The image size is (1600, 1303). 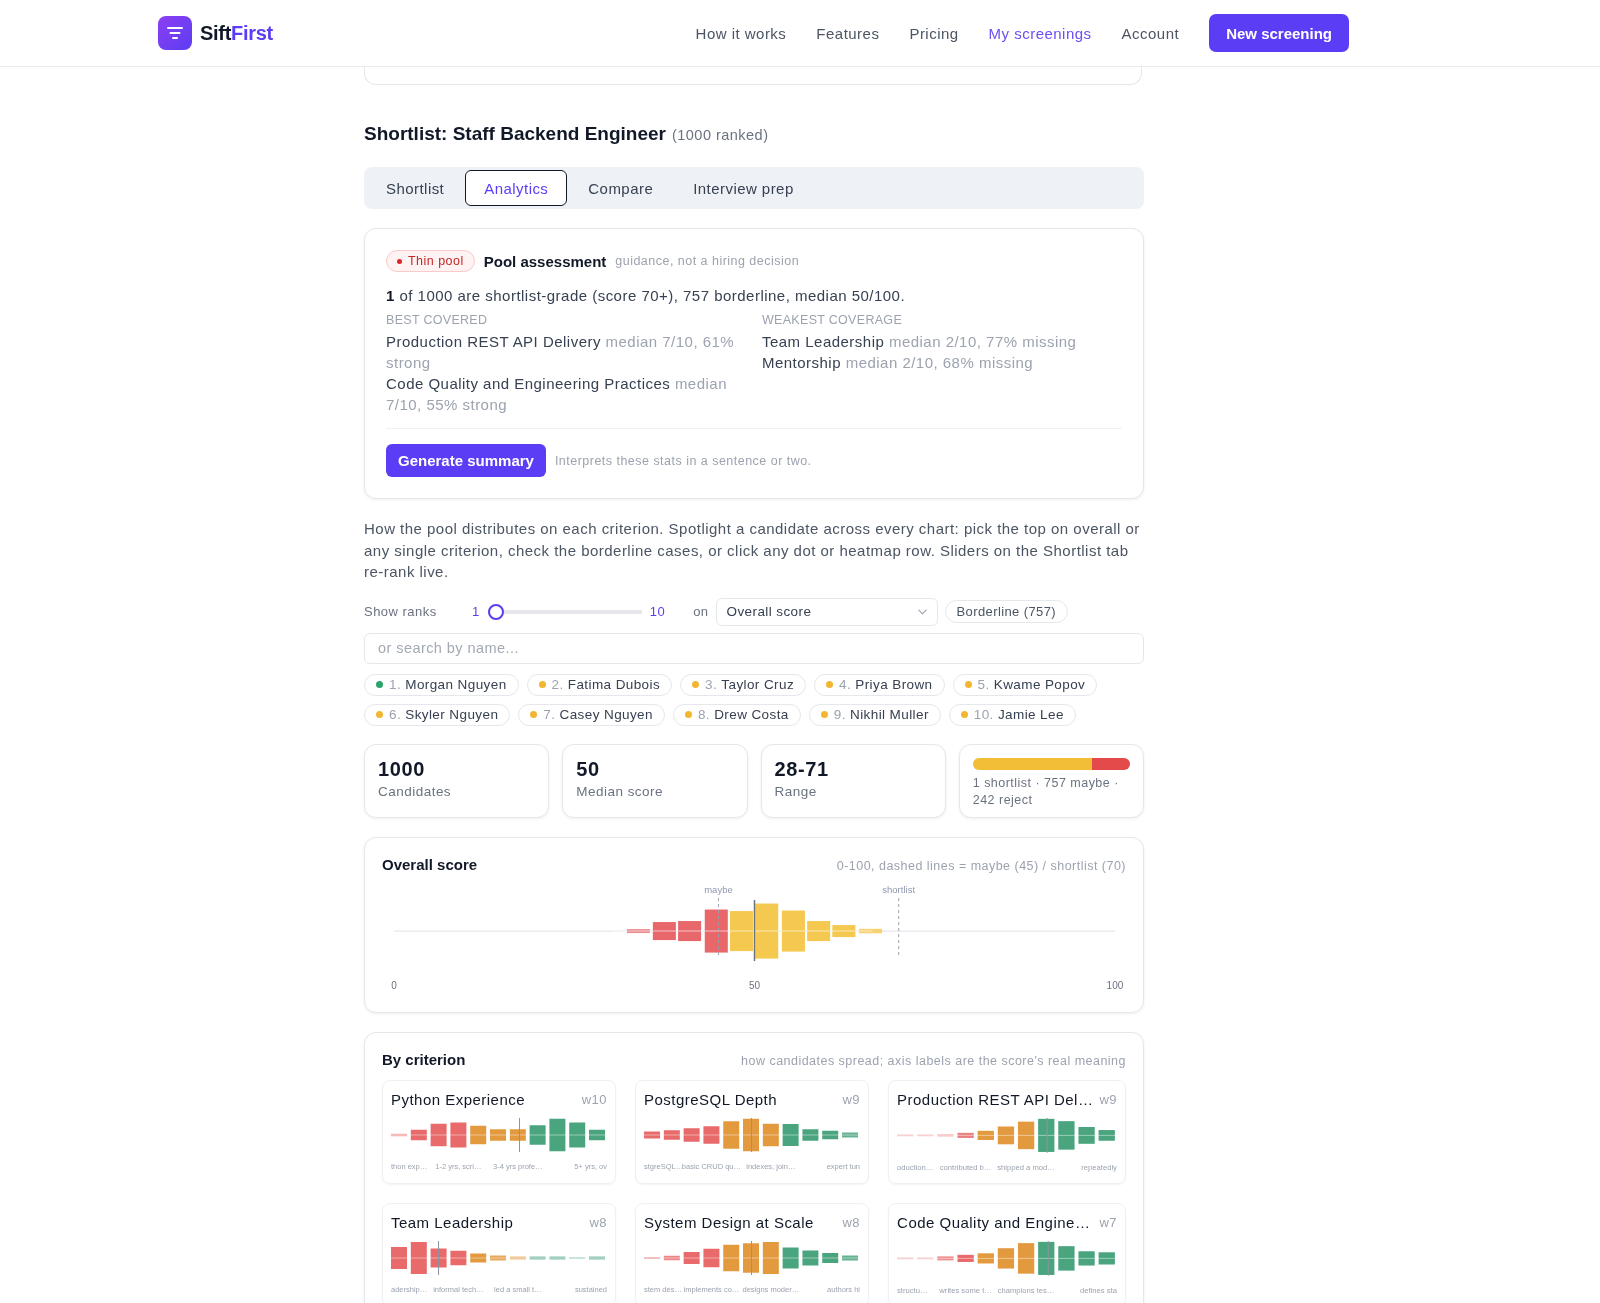 I want to click on nav-link: Features, so click(x=848, y=33).